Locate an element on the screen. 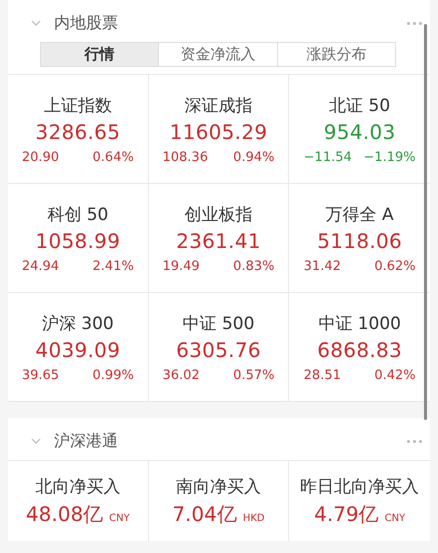 The width and height of the screenshot is (438, 553). index-card: 上证指数 3286.65 20.90 0.64% is located at coordinates (78, 129).